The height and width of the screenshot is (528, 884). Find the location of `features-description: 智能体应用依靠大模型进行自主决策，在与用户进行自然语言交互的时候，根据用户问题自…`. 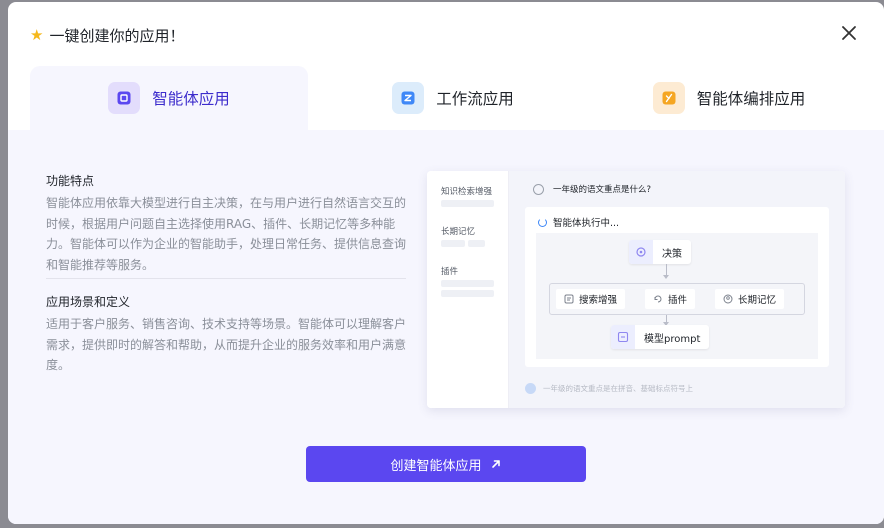

features-description: 智能体应用依靠大模型进行自主决策，在与用户进行自然语言交互的时候，根据用户问题自… is located at coordinates (226, 234).